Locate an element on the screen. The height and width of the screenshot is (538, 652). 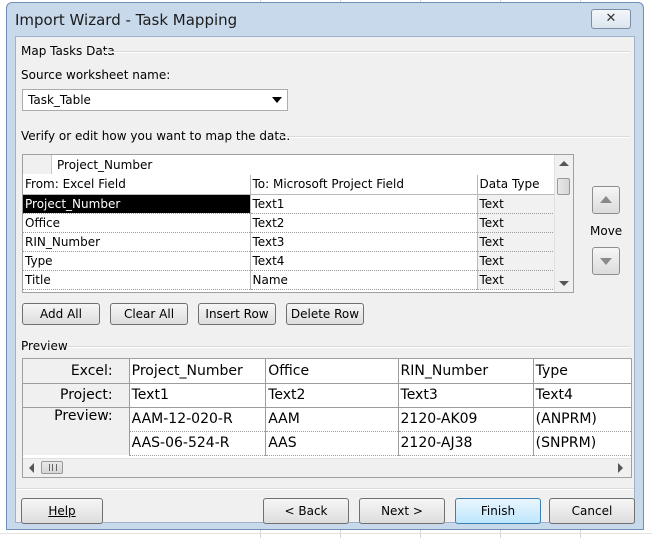
table-row: RIN_Number Text3 Text is located at coordinates (289, 242).